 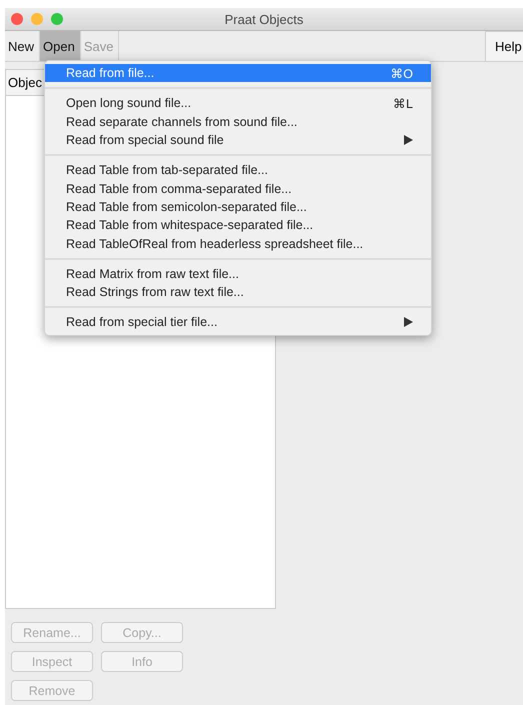 I want to click on list-header: Objec, so click(x=25, y=82).